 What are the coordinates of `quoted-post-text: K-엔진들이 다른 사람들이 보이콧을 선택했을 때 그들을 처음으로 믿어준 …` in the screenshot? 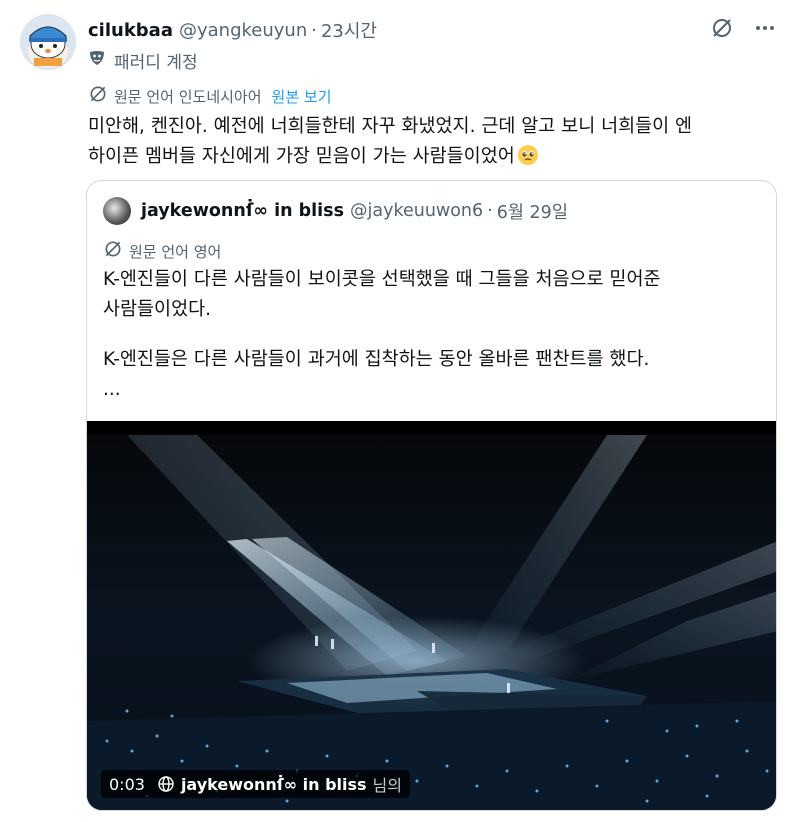 It's located at (433, 335).